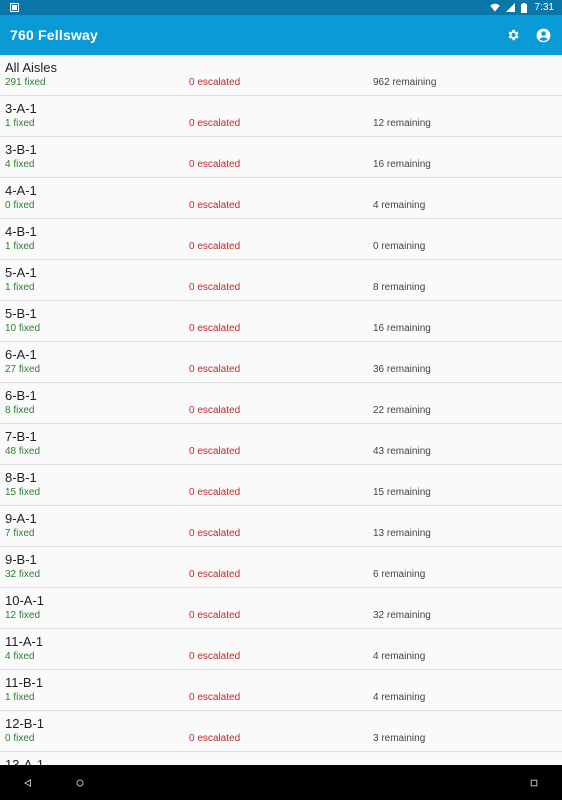 The height and width of the screenshot is (800, 562). What do you see at coordinates (281, 535) in the screenshot?
I see `aisle-stats: 7 fixed 0 escalated 13 remaining` at bounding box center [281, 535].